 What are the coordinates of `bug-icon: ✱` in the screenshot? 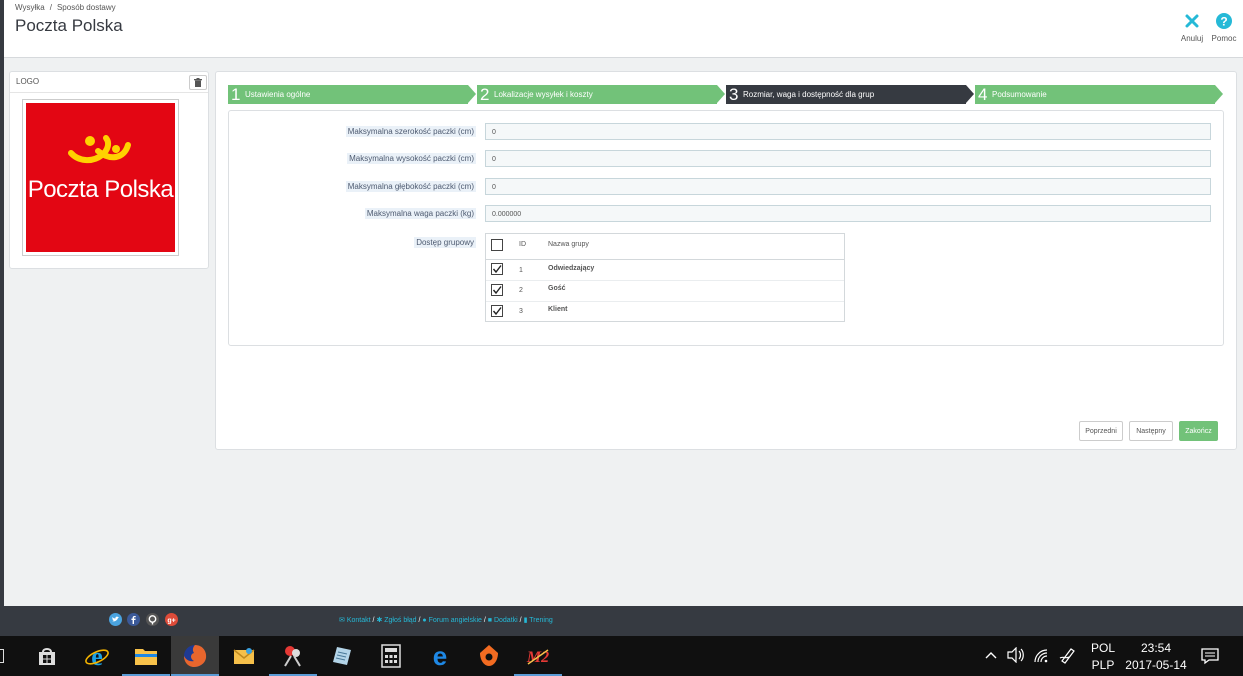 It's located at (379, 620).